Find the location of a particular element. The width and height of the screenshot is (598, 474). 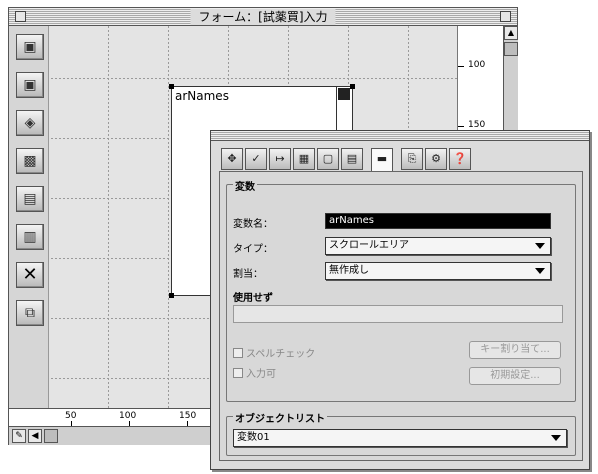

database-icon: ▩ is located at coordinates (30, 161).